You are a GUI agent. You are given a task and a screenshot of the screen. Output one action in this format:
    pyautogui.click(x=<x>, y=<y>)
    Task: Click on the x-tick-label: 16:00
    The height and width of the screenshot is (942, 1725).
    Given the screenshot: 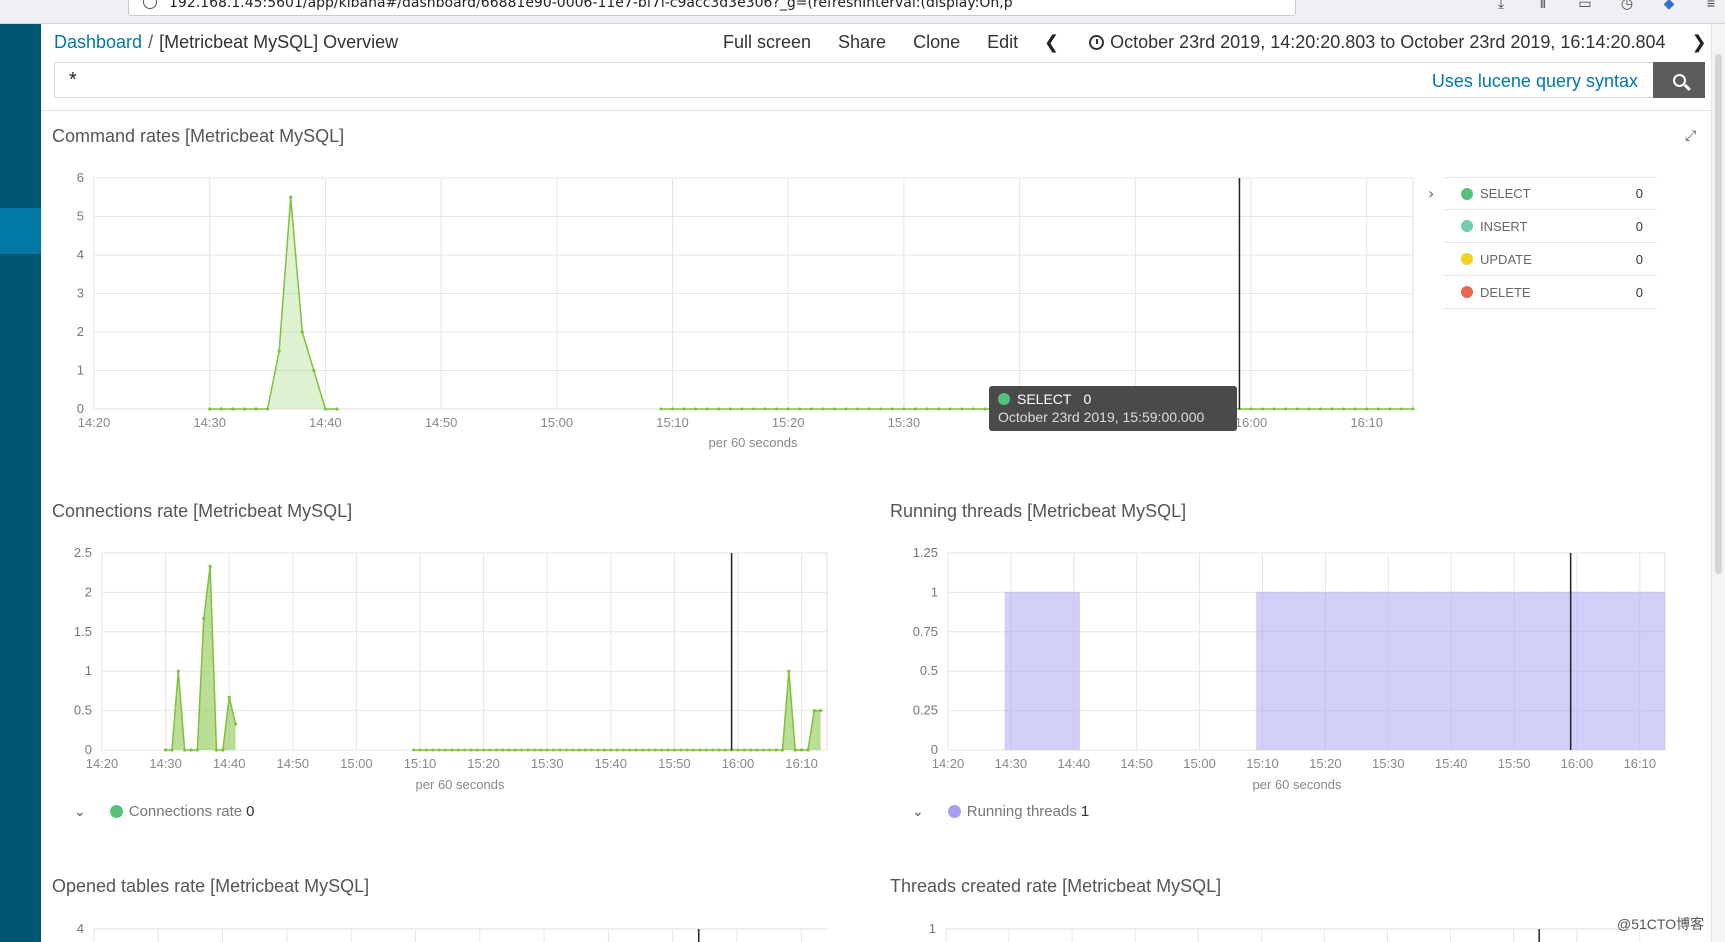 What is the action you would take?
    pyautogui.click(x=738, y=763)
    